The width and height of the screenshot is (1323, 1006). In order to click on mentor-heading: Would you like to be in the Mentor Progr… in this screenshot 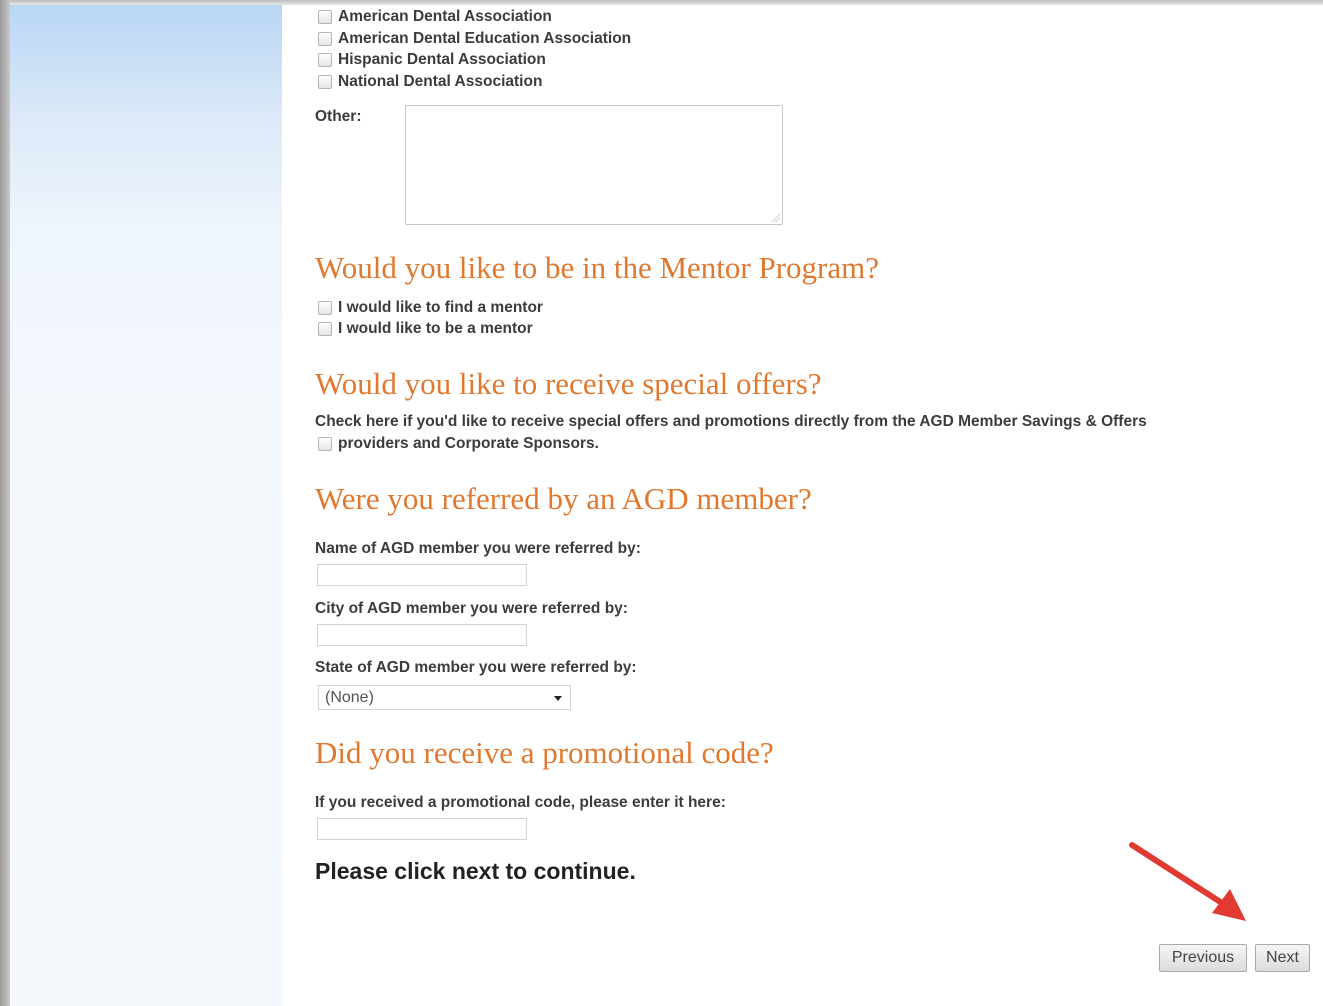, I will do `click(597, 267)`.